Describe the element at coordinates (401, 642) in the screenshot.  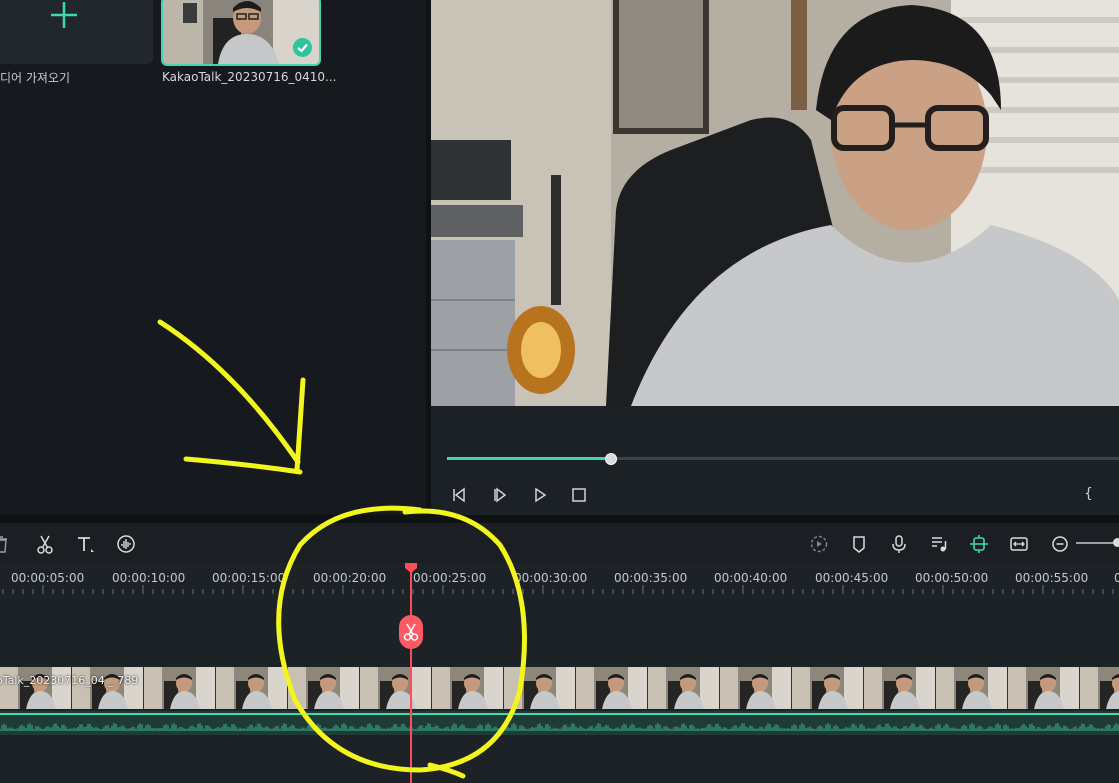
I see `circle-annotation` at that location.